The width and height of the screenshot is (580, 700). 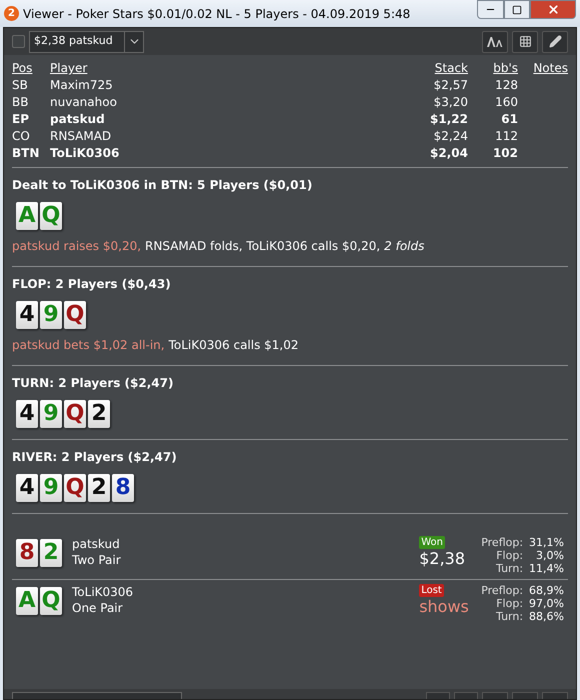 I want to click on street-title: TURN: 2 Players ($2,47), so click(x=93, y=383).